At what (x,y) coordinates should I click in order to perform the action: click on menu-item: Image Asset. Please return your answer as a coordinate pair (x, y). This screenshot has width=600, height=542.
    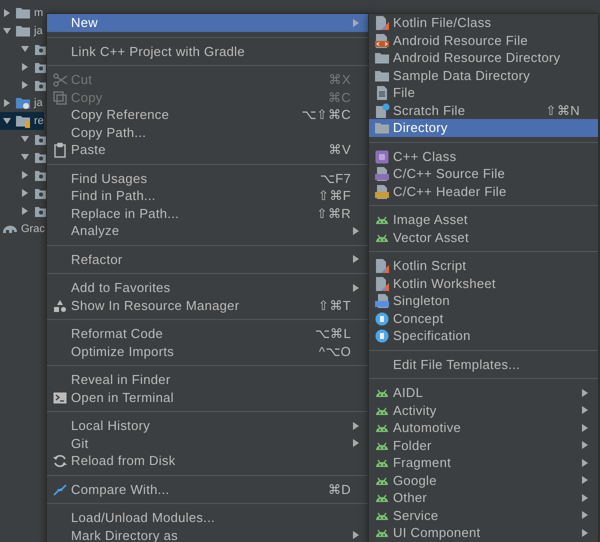
    Looking at the image, I should click on (483, 219).